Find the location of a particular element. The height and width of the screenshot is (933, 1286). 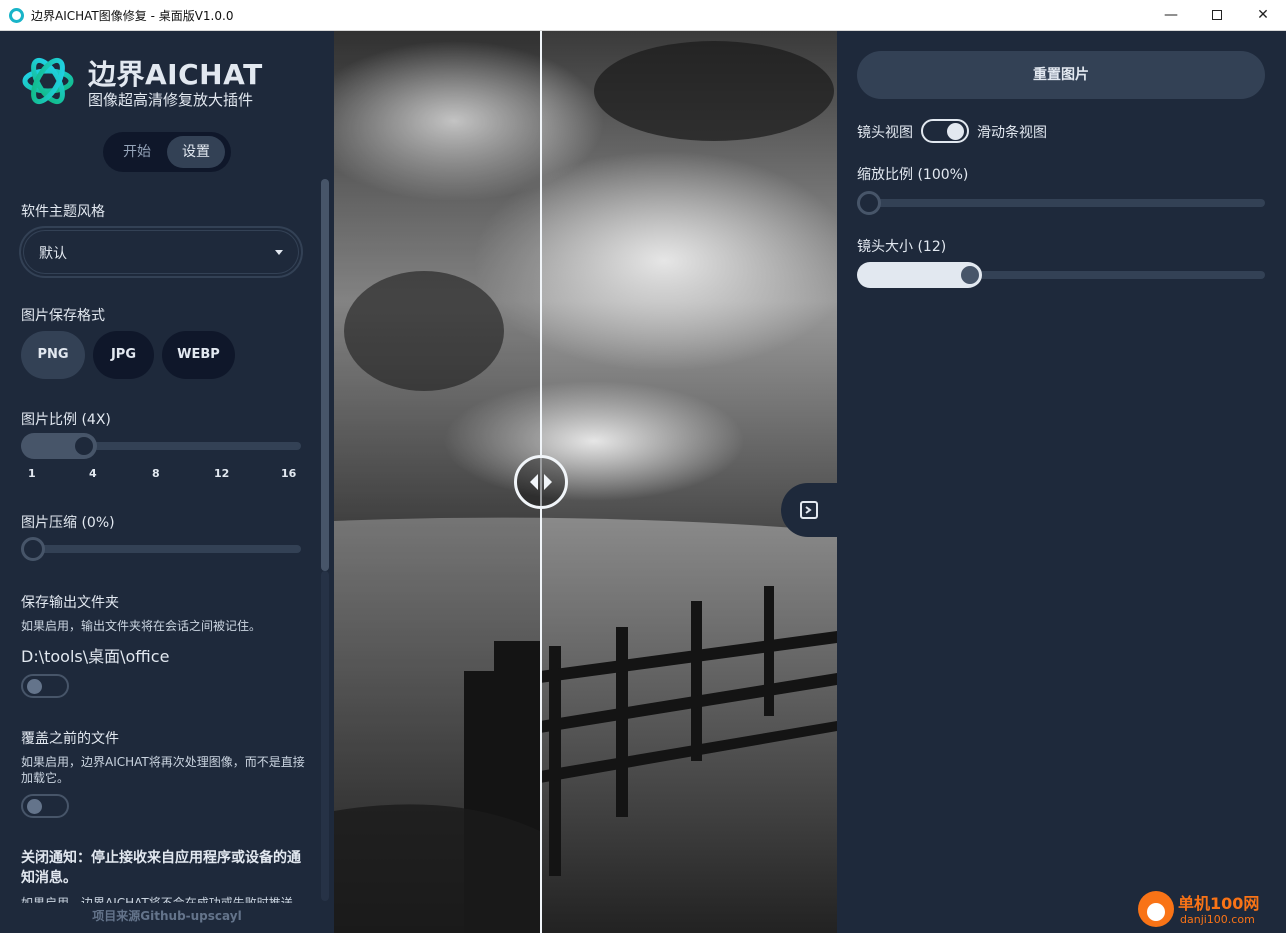

panel-toggle-icon is located at coordinates (809, 510).